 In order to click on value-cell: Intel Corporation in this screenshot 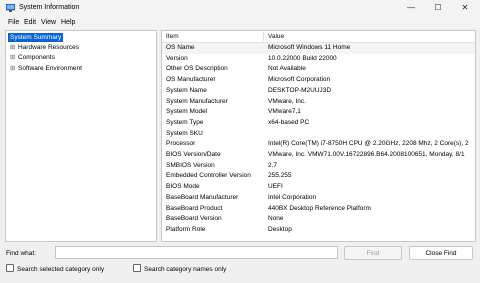, I will do `click(292, 197)`.